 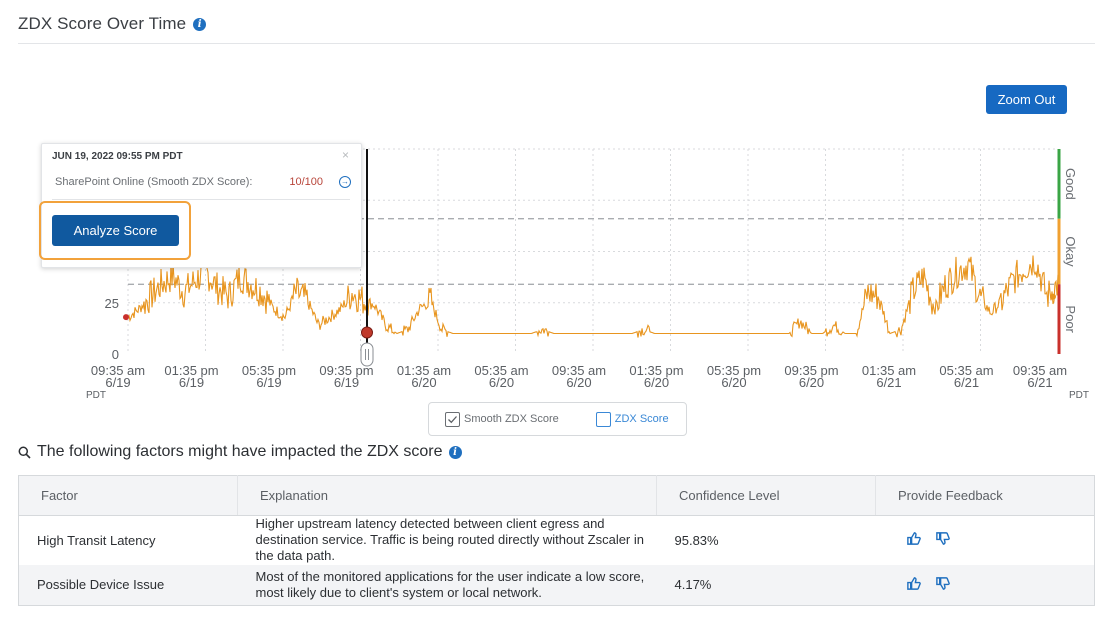 What do you see at coordinates (367, 332) in the screenshot?
I see `selected-point` at bounding box center [367, 332].